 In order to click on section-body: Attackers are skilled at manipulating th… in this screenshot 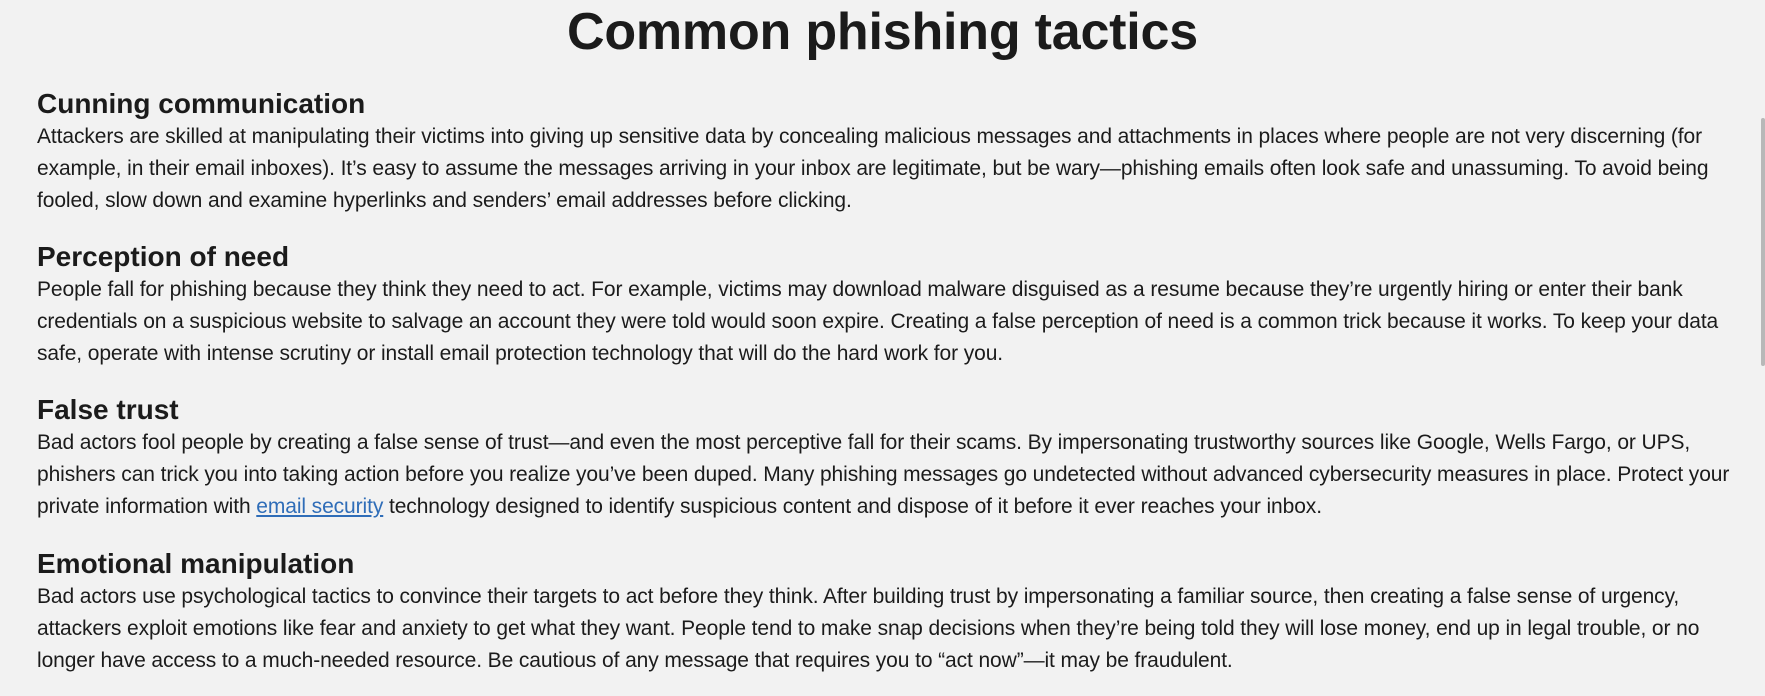, I will do `click(873, 168)`.